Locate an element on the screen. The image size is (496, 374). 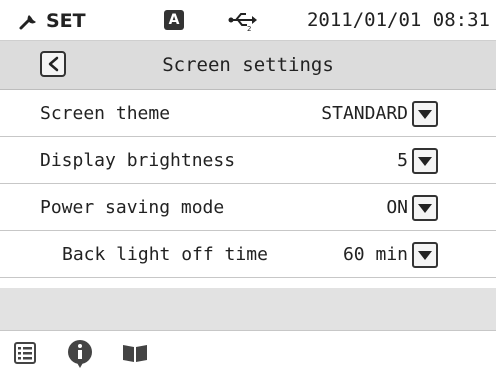
page-title: Screen settings is located at coordinates (248, 65).